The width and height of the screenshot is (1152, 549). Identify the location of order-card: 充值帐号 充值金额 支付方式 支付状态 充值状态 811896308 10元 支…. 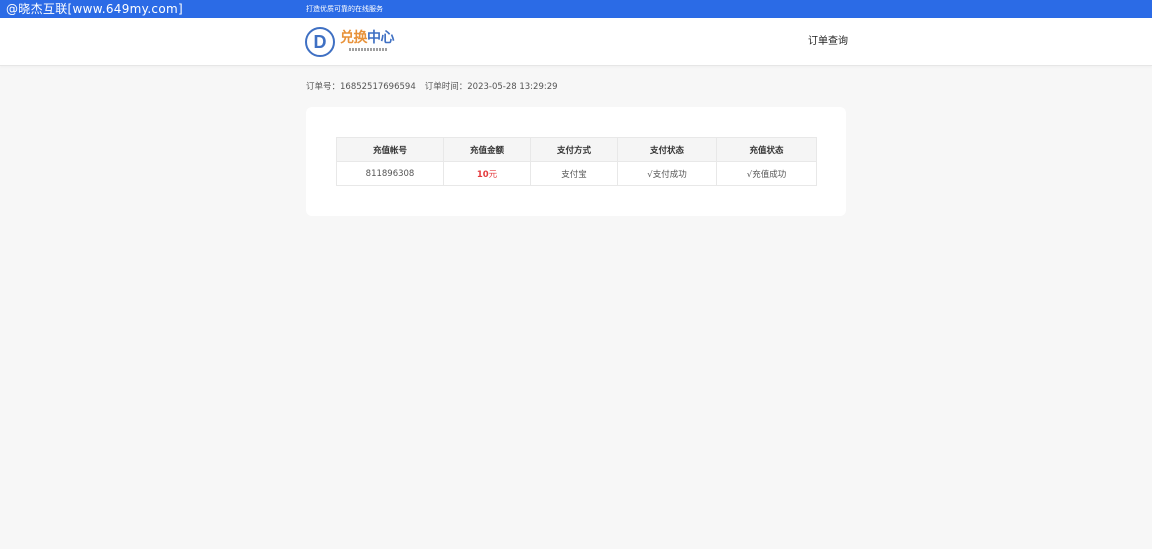
(576, 161).